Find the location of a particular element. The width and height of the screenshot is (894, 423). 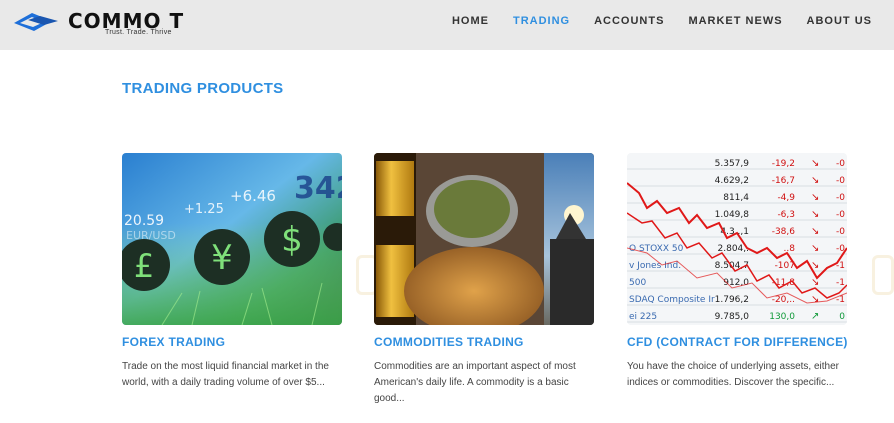

logo-mark-icon is located at coordinates (36, 22).